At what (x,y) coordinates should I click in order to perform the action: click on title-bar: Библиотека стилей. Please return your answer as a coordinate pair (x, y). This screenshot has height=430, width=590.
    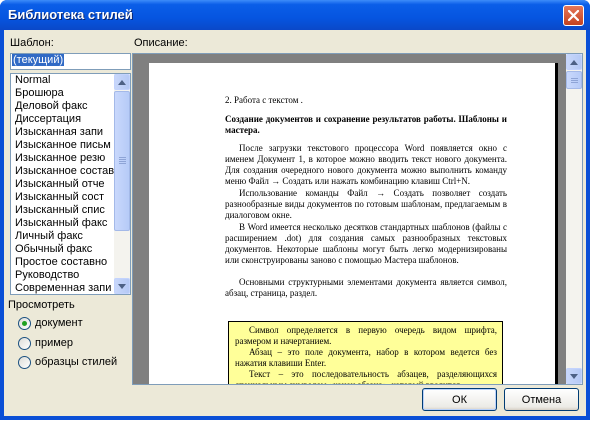
    Looking at the image, I should click on (295, 15).